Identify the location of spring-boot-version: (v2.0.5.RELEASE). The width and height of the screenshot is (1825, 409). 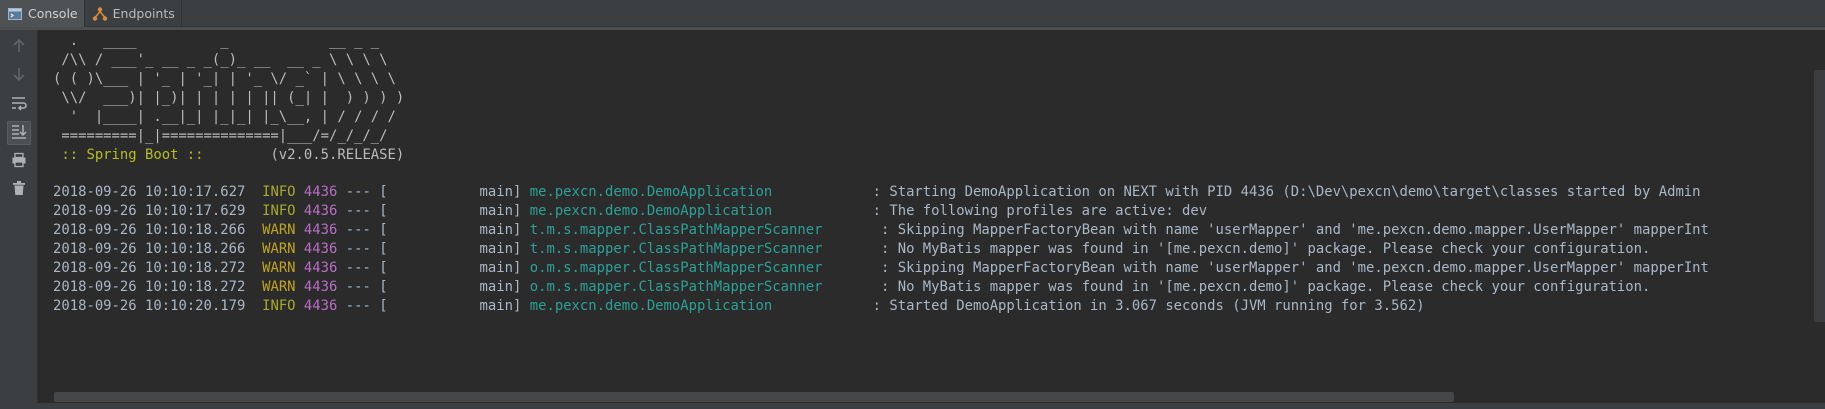
(308, 155).